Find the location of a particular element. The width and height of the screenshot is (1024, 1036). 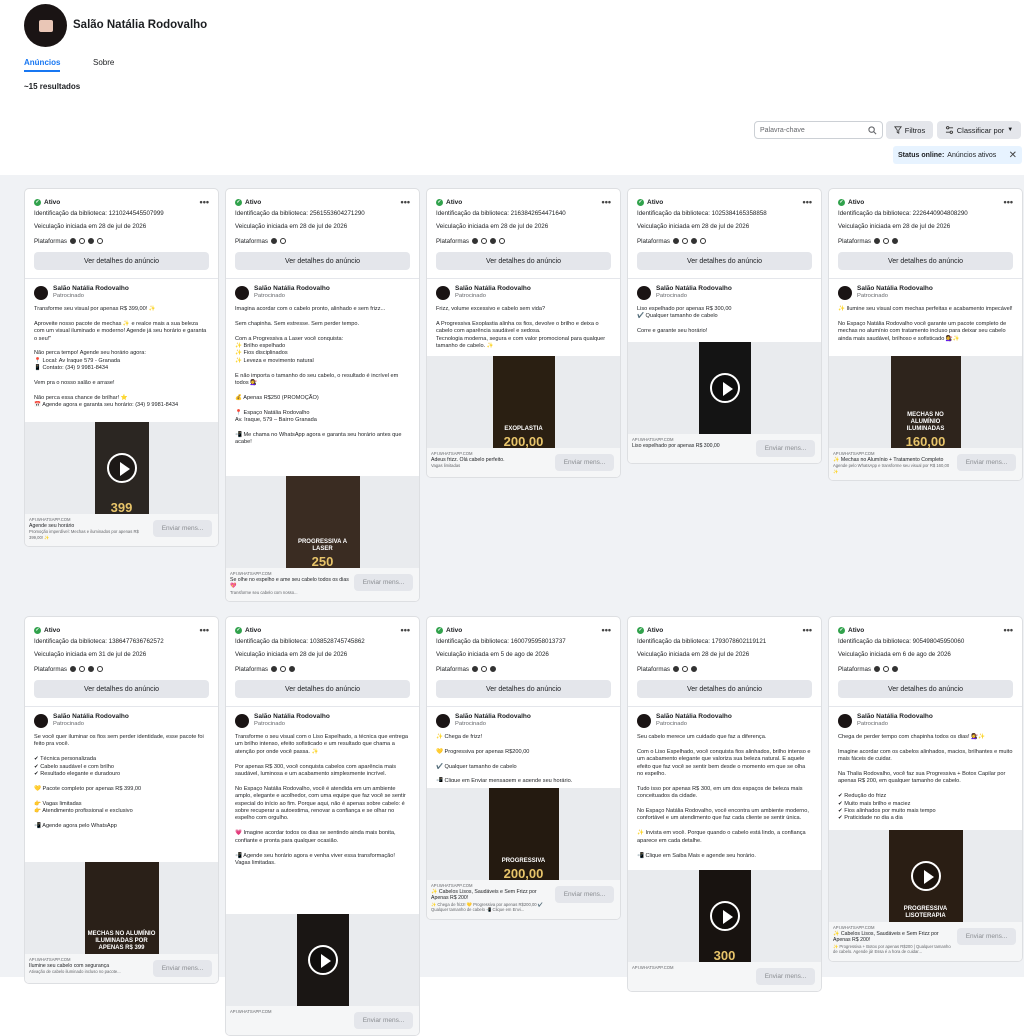

platforms-row: Plataformas is located at coordinates (724, 241).